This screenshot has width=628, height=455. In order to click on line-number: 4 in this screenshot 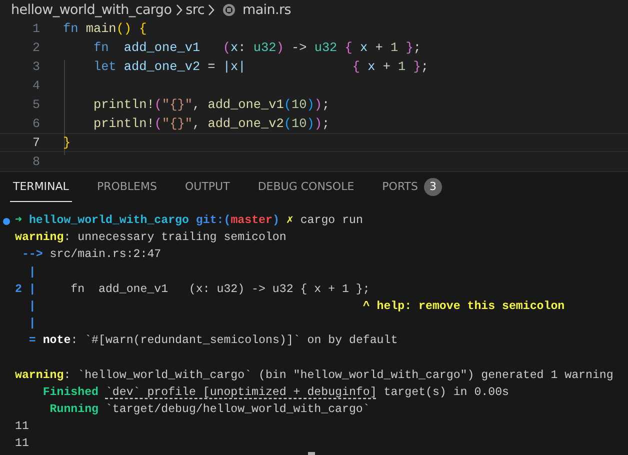, I will do `click(36, 85)`.